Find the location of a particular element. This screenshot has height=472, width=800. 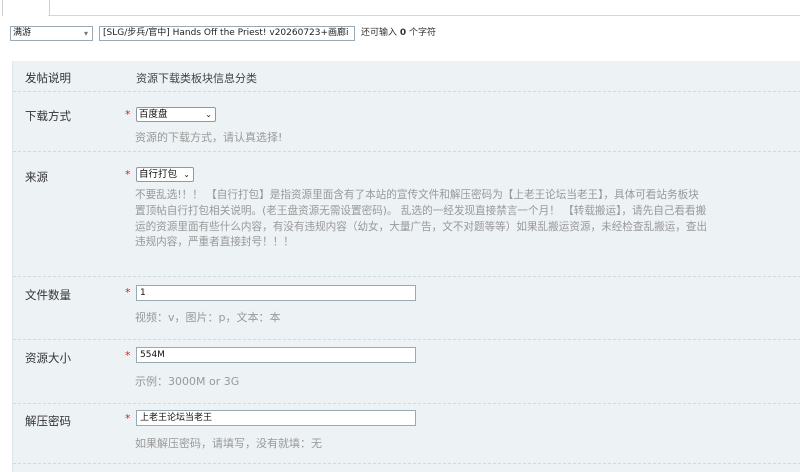

download-method-row: 下载方式 * 百度盘 ⌄ 资源的下载方式，请认真选择! is located at coordinates (406, 121).